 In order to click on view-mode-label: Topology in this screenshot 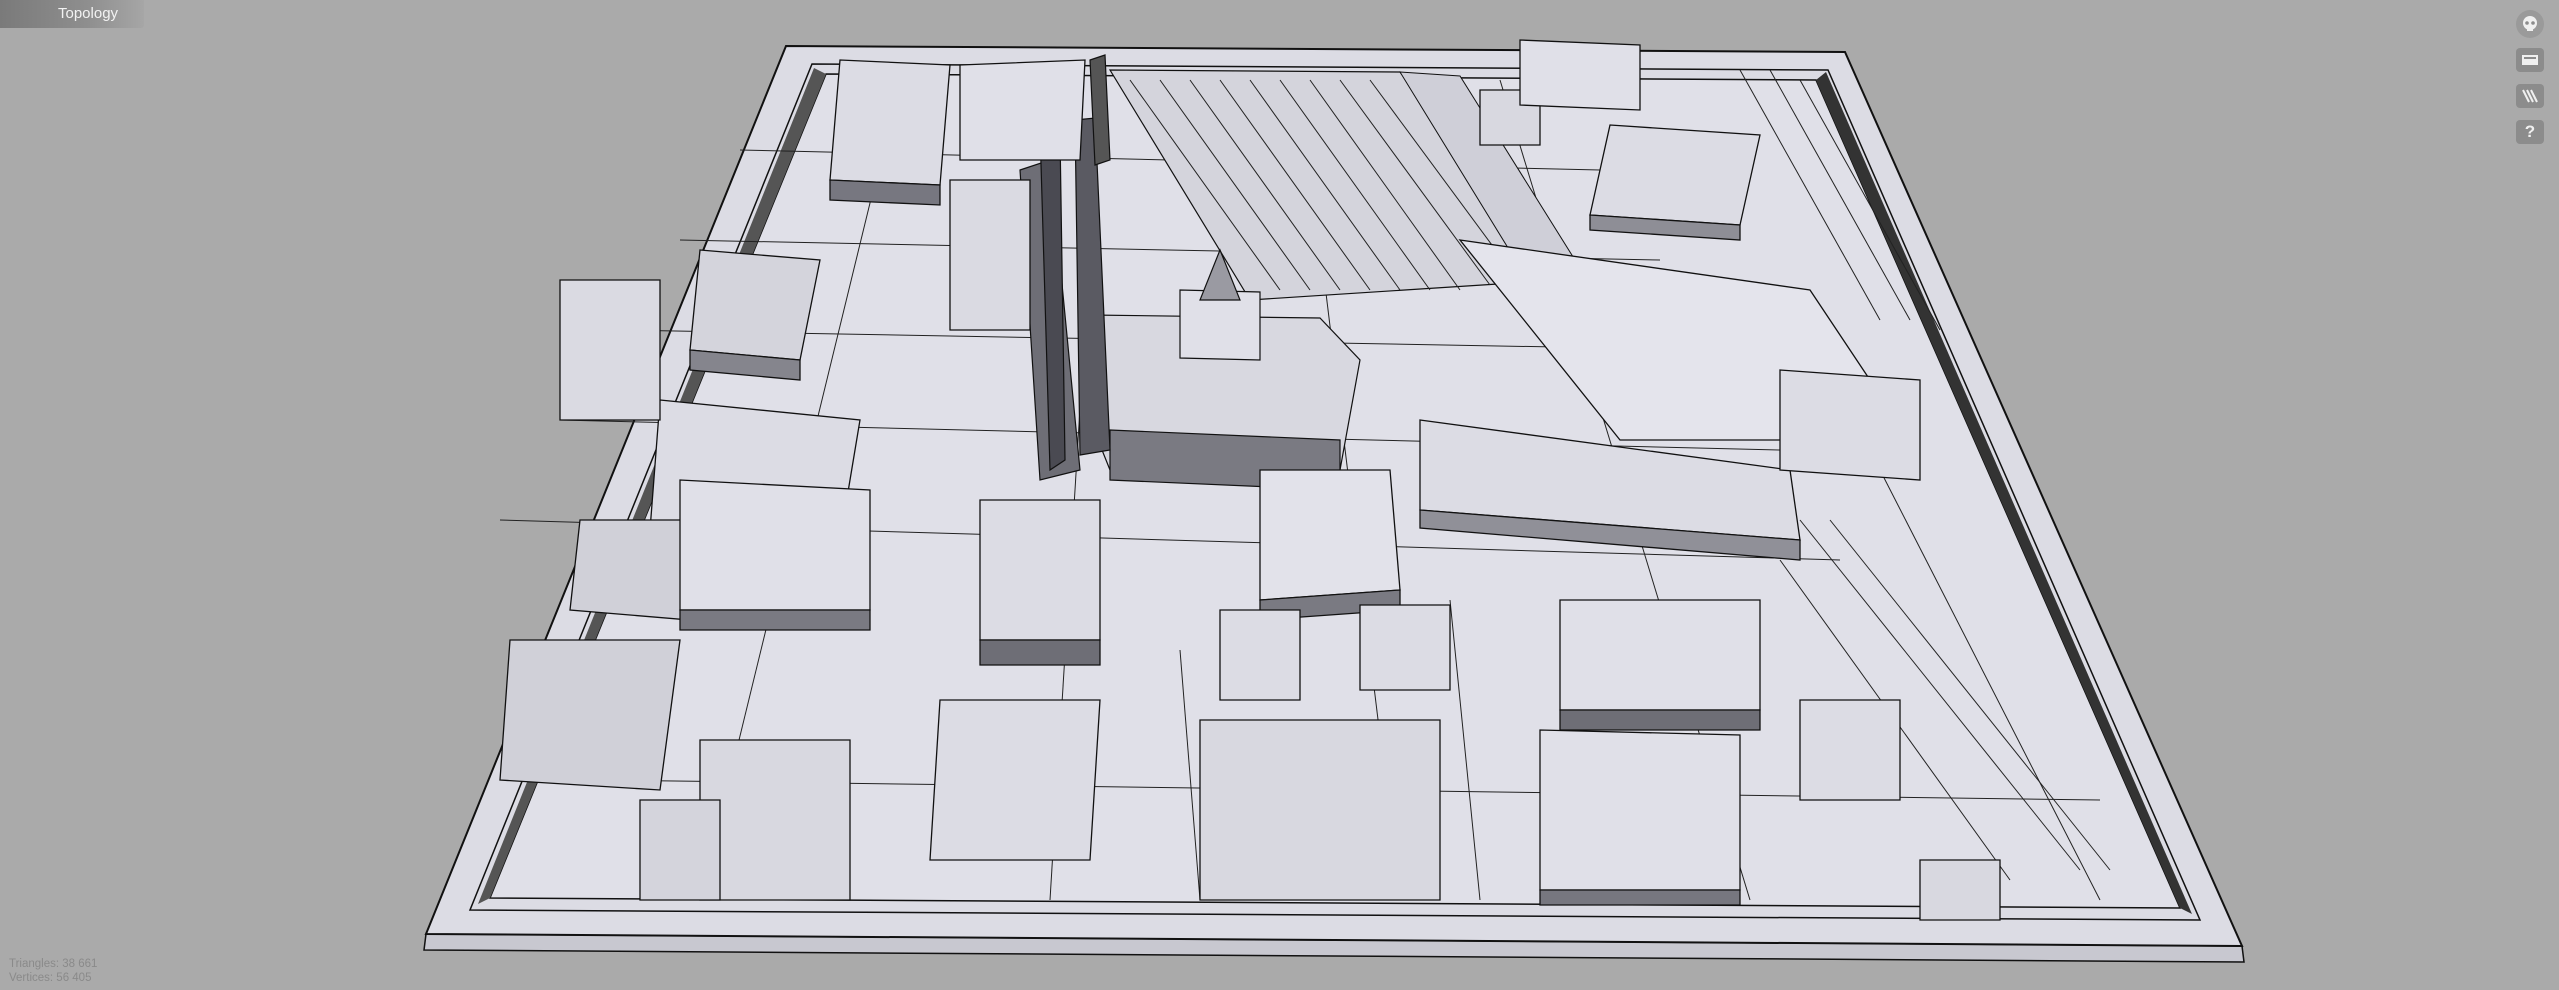, I will do `click(72, 14)`.